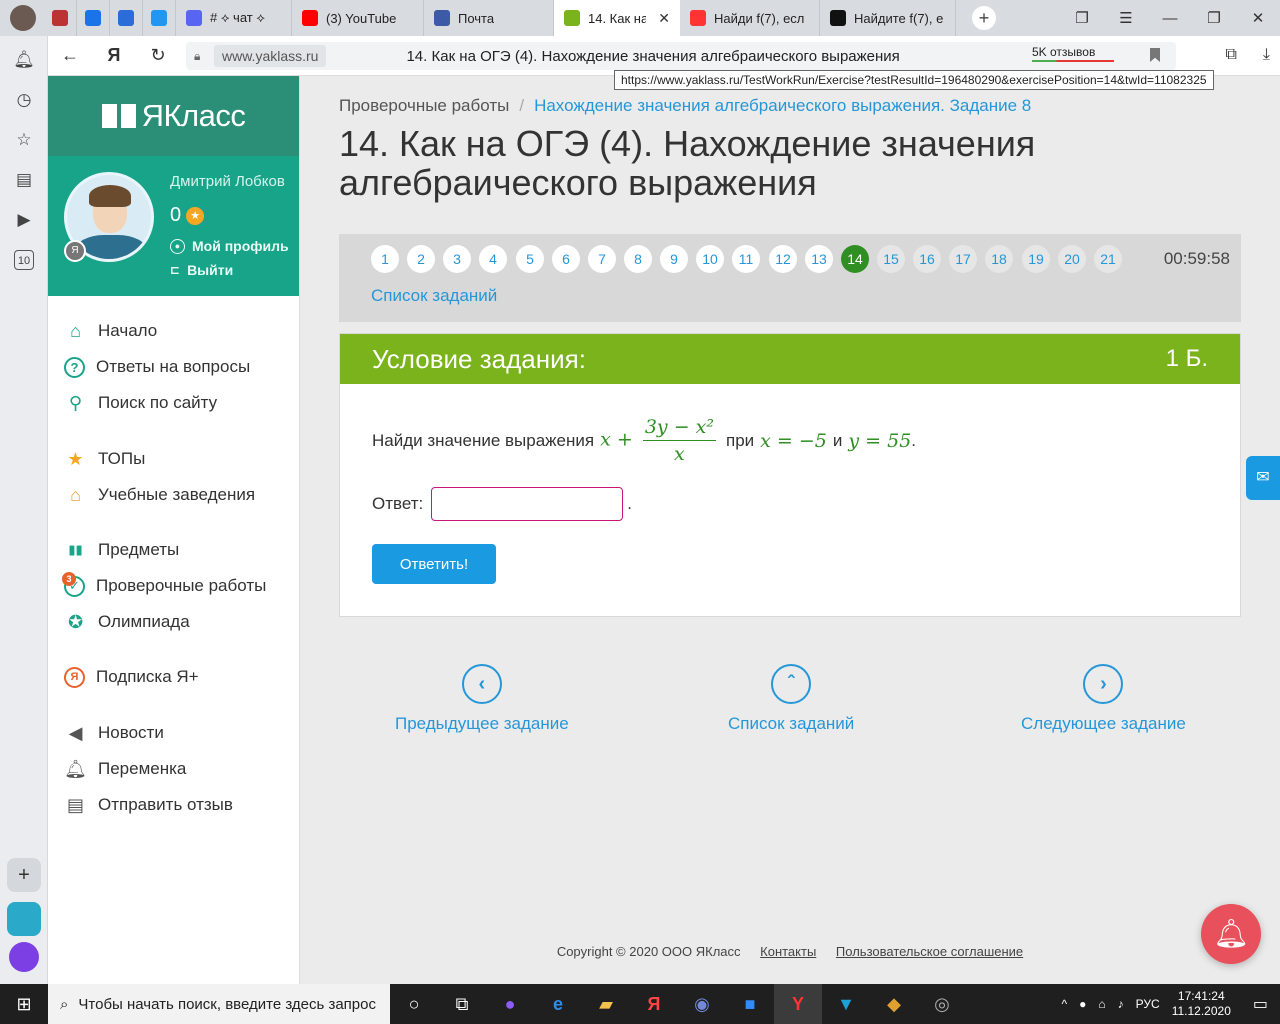  I want to click on sidebar-item-feedback: ▤ Отправить отзыв, so click(148, 805).